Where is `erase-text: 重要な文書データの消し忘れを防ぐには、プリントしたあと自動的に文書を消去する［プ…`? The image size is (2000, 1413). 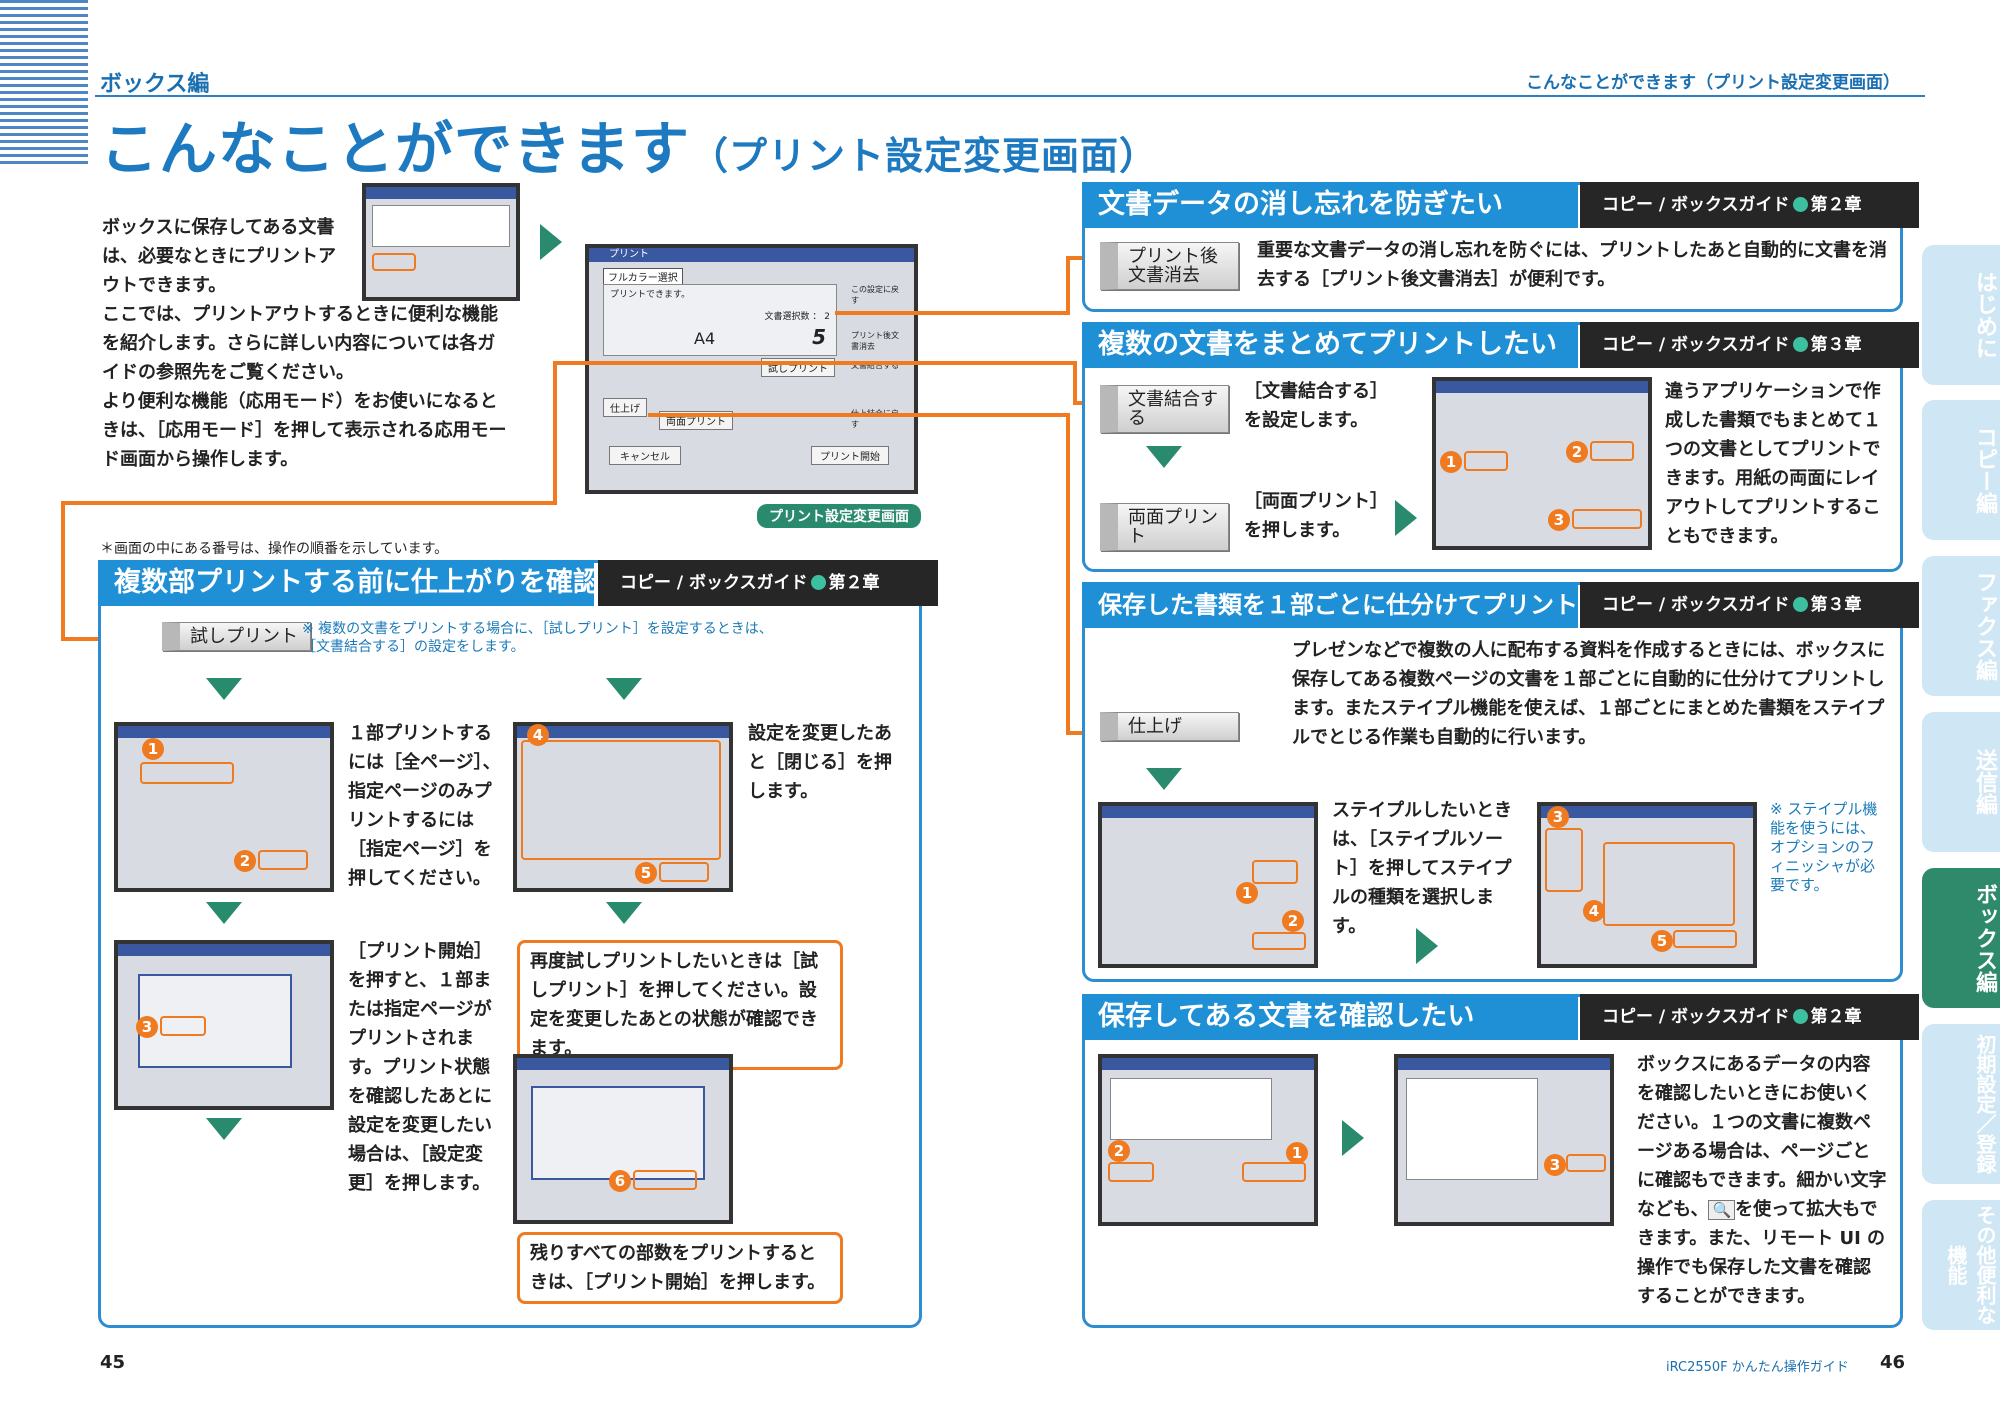
erase-text: 重要な文書データの消し忘れを防ぐには、プリントしたあと自動的に文書を消去する［プ… is located at coordinates (1572, 265).